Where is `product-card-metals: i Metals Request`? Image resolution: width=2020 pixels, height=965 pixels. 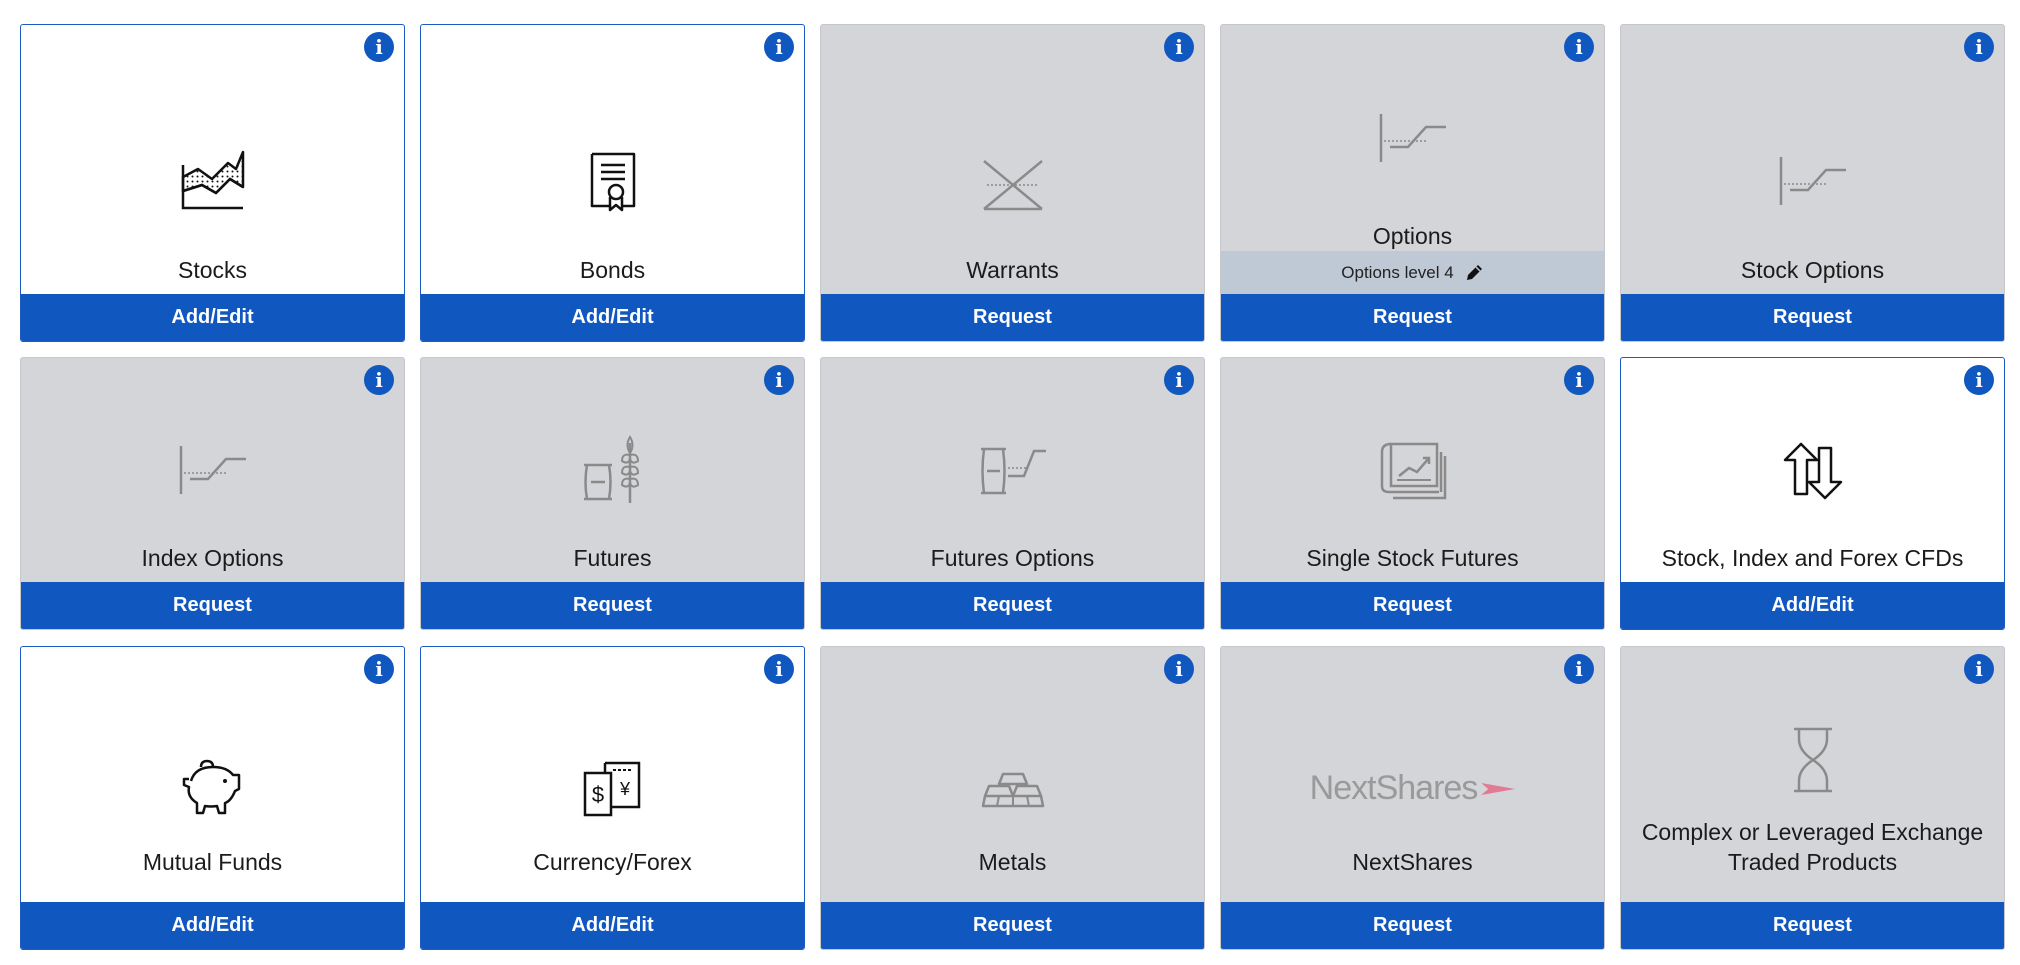
product-card-metals: i Metals Request is located at coordinates (1012, 798).